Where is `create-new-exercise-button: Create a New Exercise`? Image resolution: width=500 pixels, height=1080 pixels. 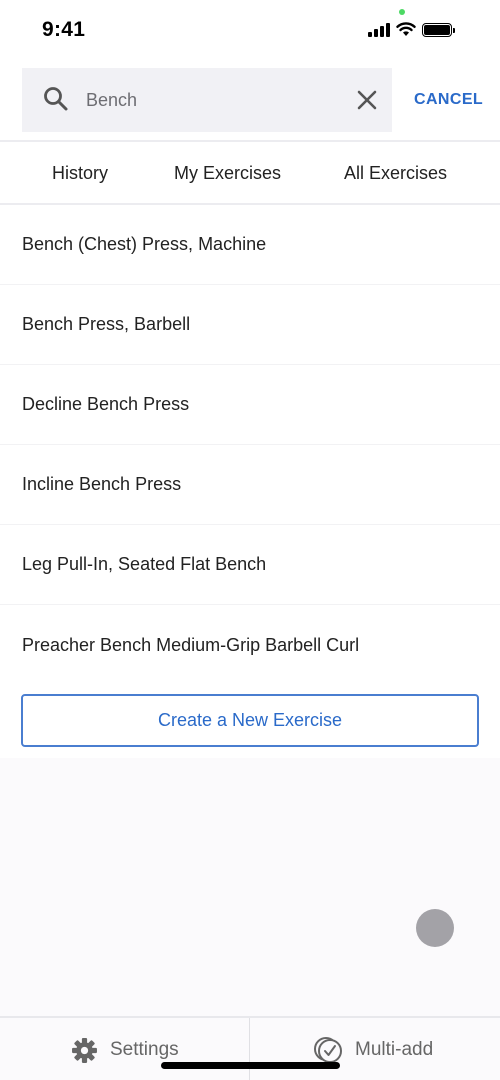 create-new-exercise-button: Create a New Exercise is located at coordinates (250, 720).